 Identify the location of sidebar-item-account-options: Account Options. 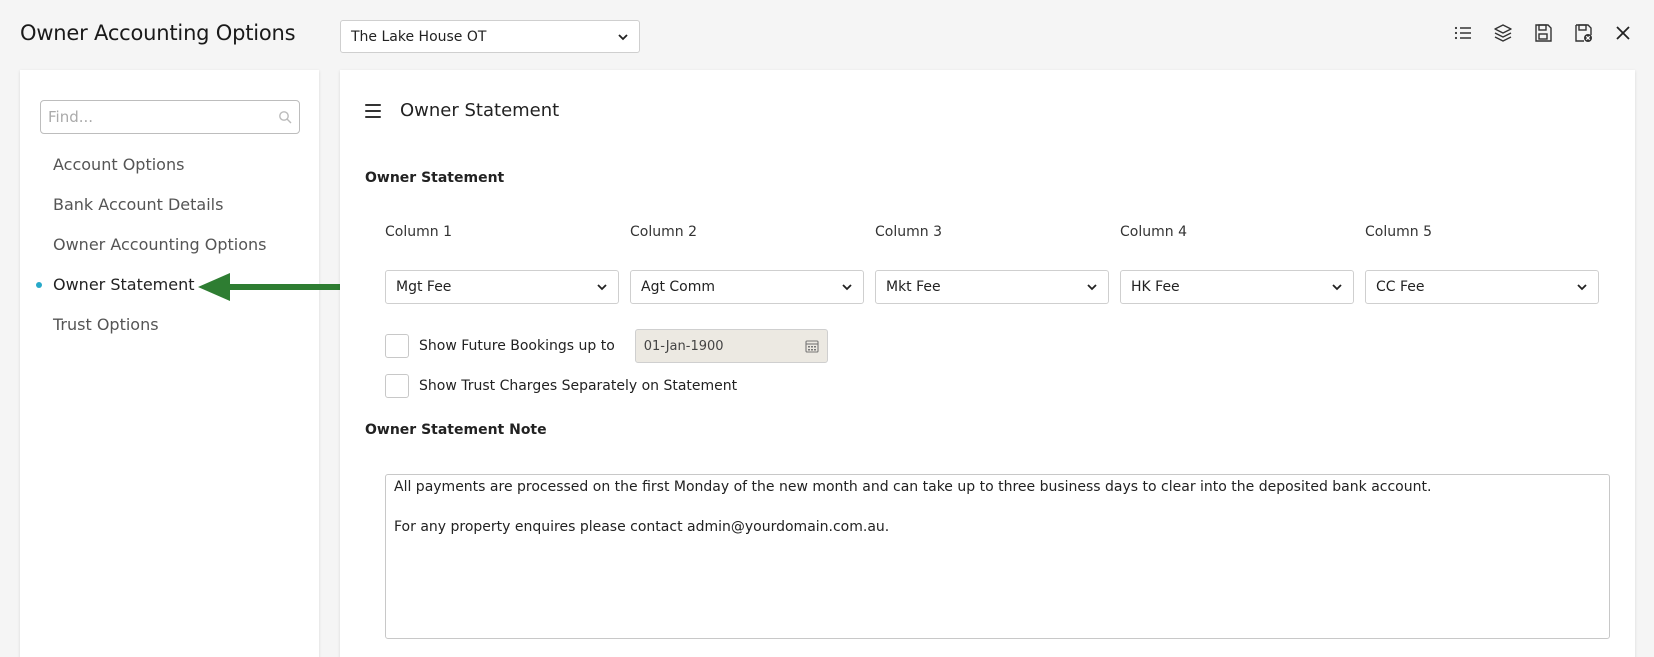
(169, 165).